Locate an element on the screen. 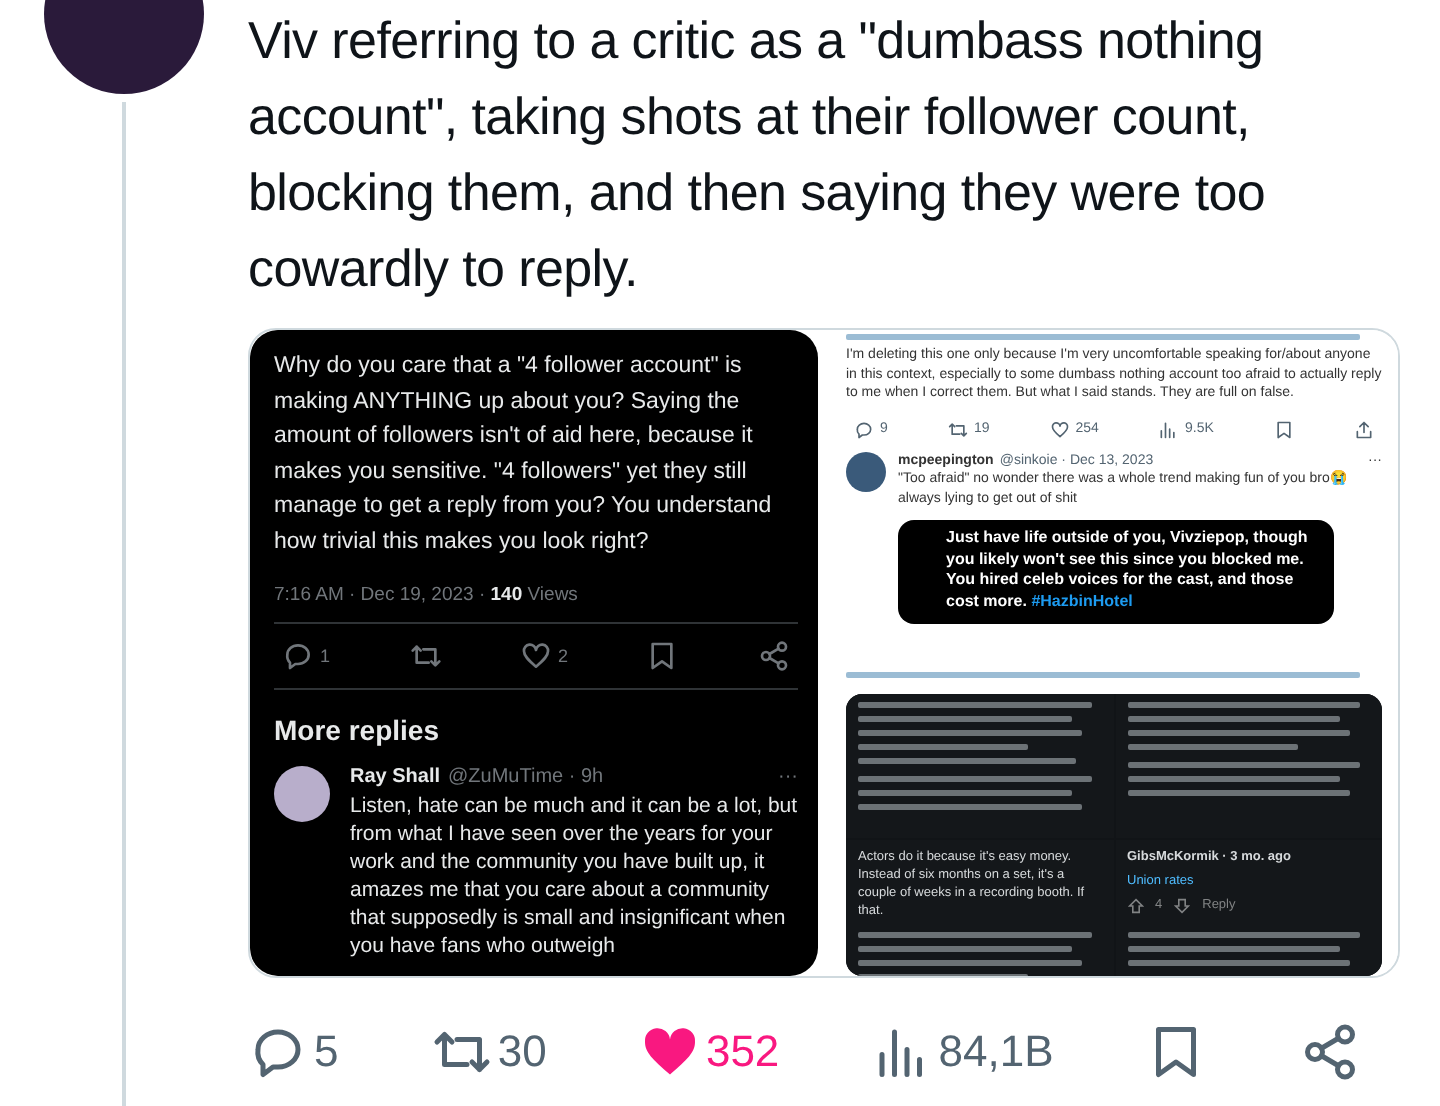 This screenshot has height=1106, width=1440. tweet-meta: 7:16 AM · Dec 19, 2023 · 140 Views is located at coordinates (427, 595).